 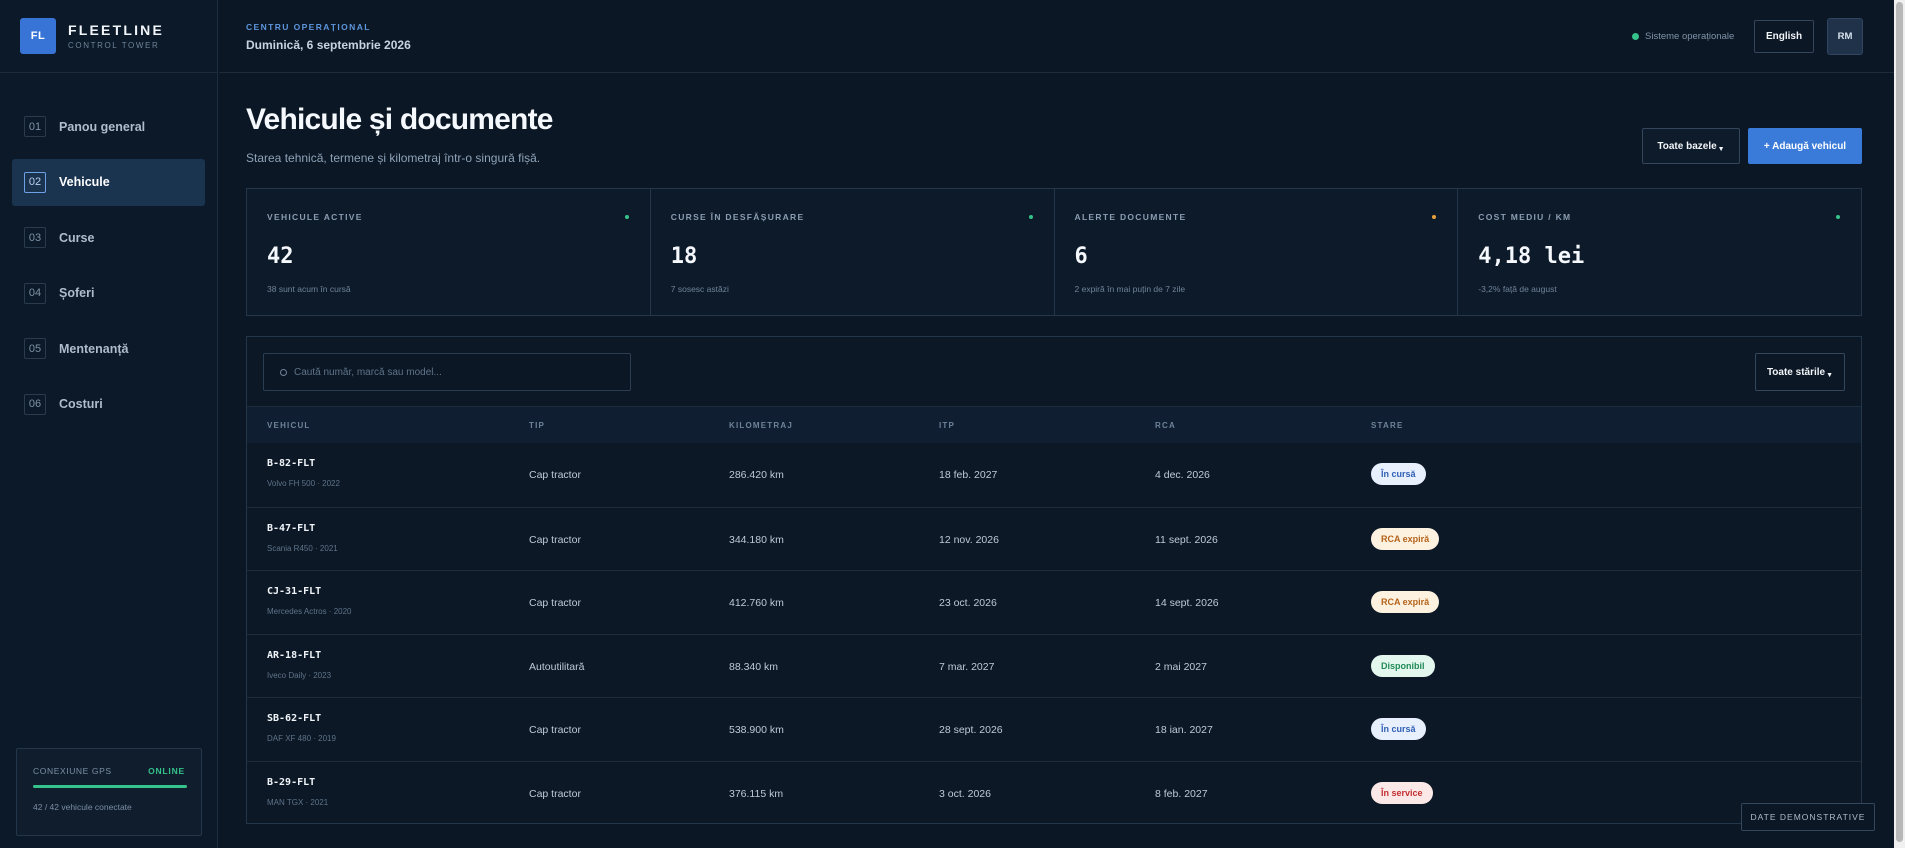 What do you see at coordinates (35, 238) in the screenshot?
I see `nav-item-number: 03` at bounding box center [35, 238].